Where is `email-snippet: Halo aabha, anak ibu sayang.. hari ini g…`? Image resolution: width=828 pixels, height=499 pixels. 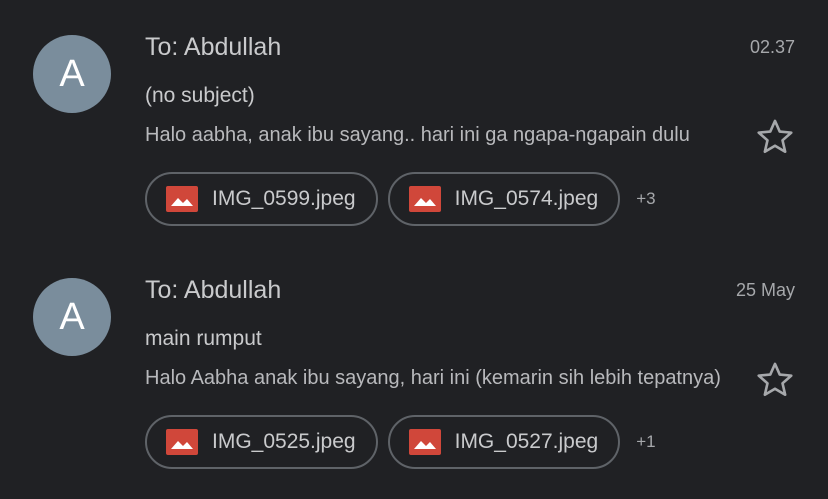
email-snippet: Halo aabha, anak ibu sayang.. hari ini g… is located at coordinates (417, 135).